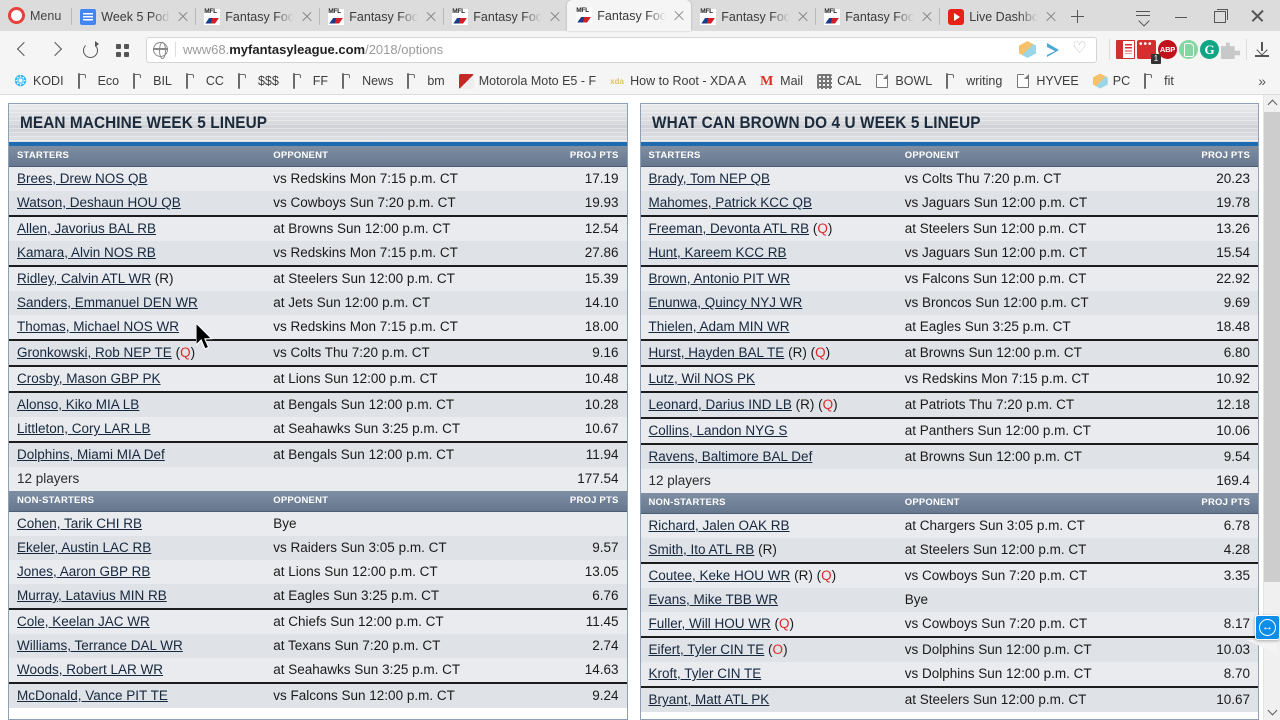  Describe the element at coordinates (705, 673) in the screenshot. I see `player-link: Kroft, Tyler CIN TE` at that location.